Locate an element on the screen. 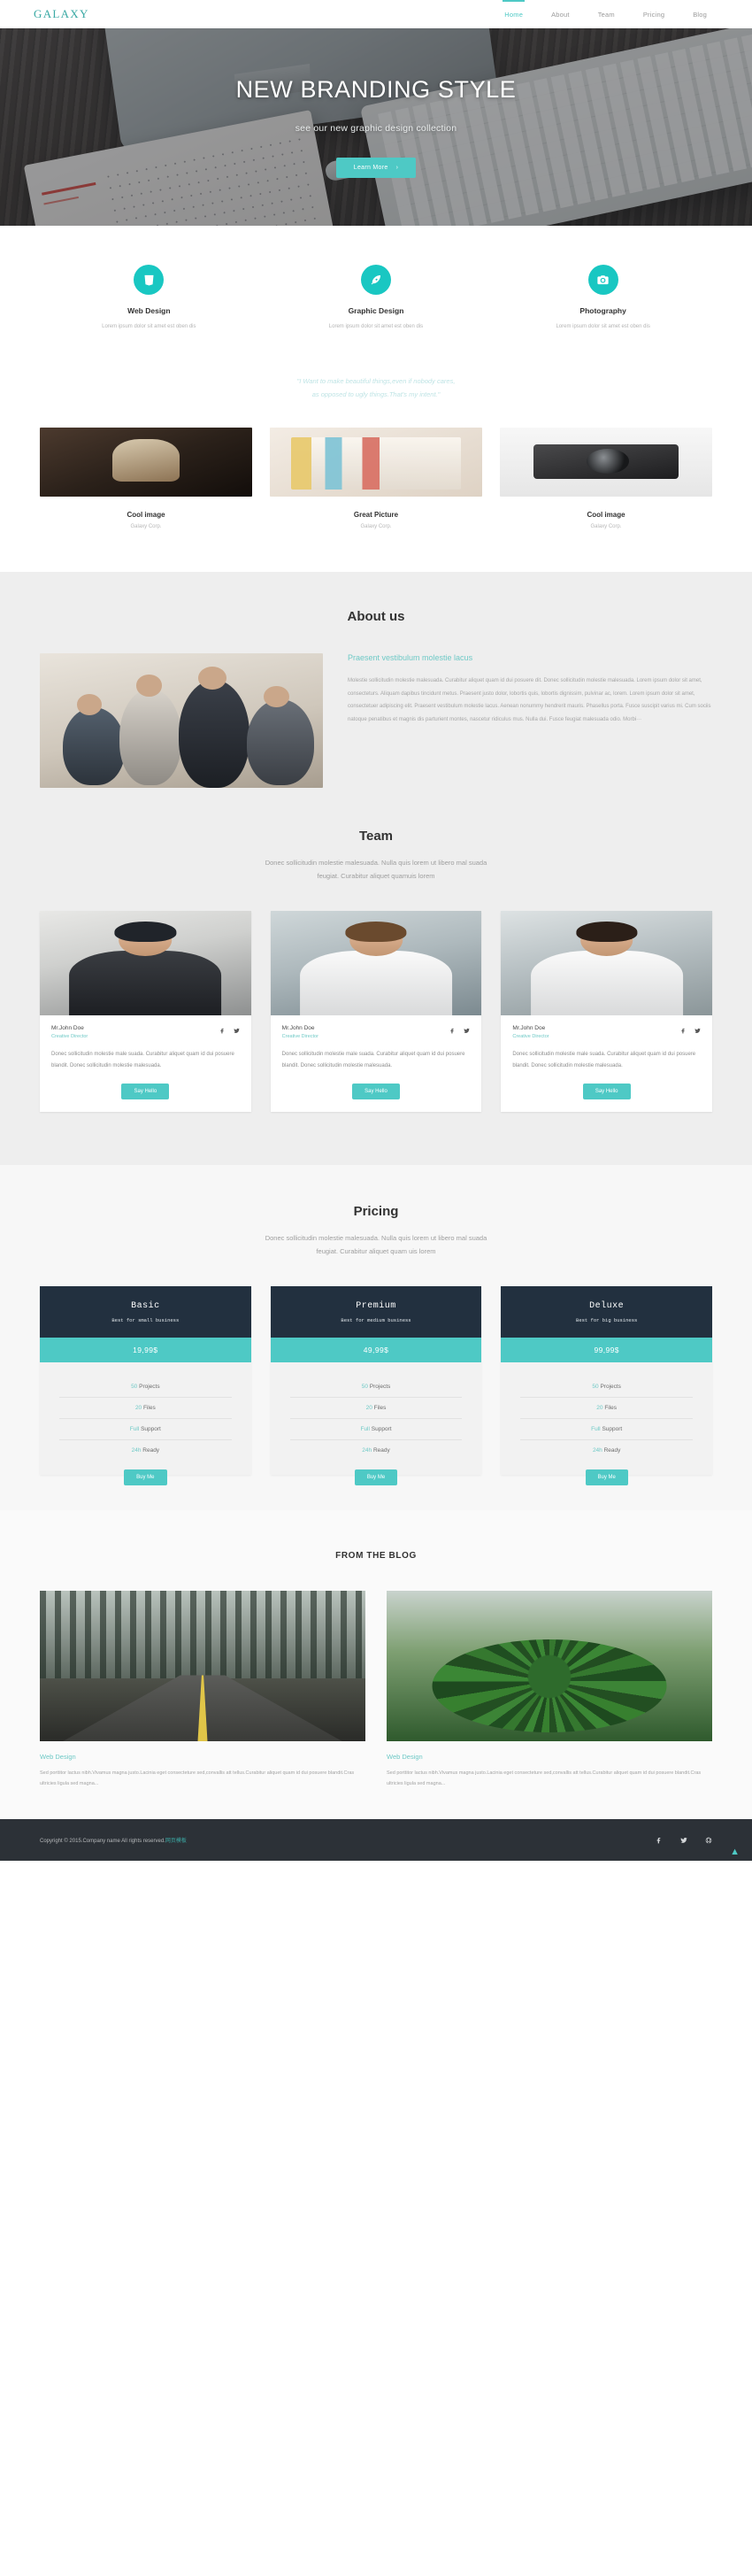 The image size is (752, 2576). pen-nib-icon is located at coordinates (375, 280).